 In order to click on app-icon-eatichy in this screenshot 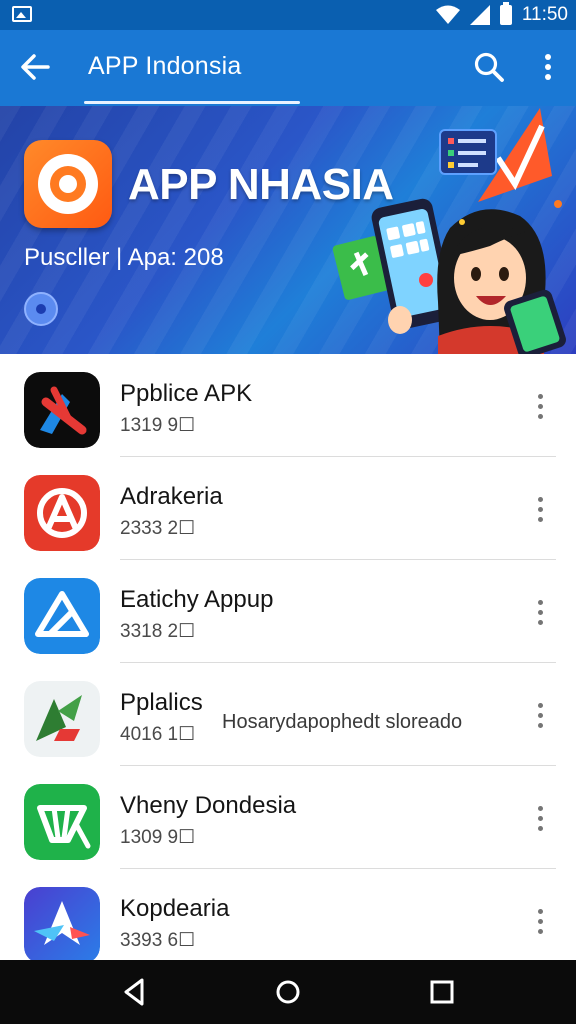, I will do `click(62, 616)`.